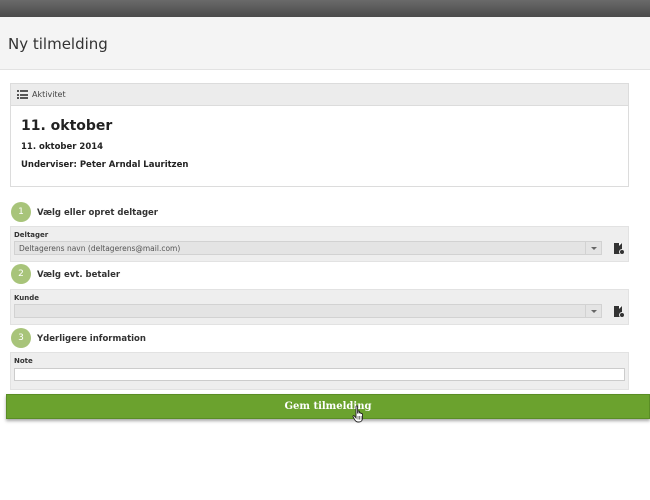  I want to click on step-number-badge: 3, so click(21, 338).